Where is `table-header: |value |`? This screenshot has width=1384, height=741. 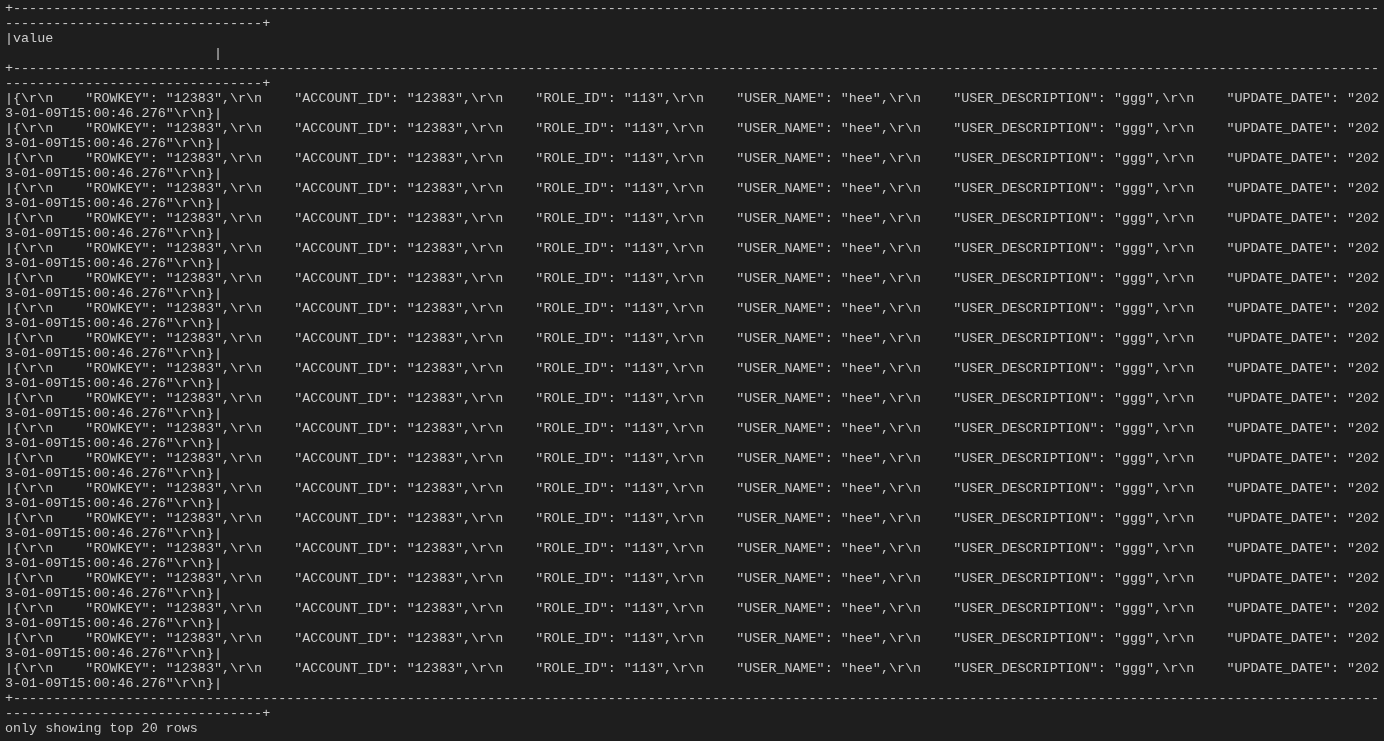
table-header: |value | is located at coordinates (114, 46).